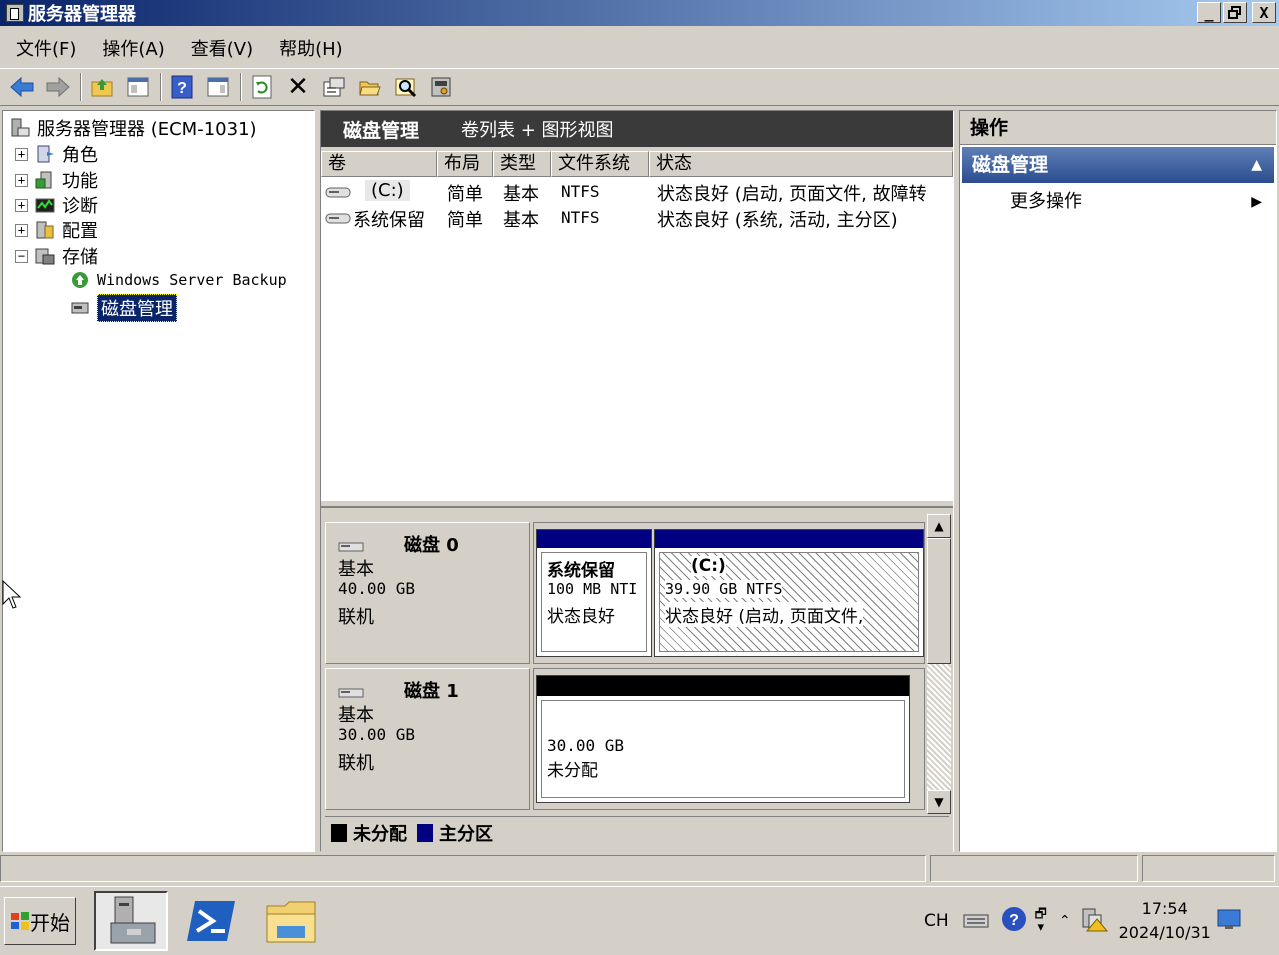 The height and width of the screenshot is (955, 1279). I want to click on input-options-icon: 🗗 ▾, so click(1041, 921).